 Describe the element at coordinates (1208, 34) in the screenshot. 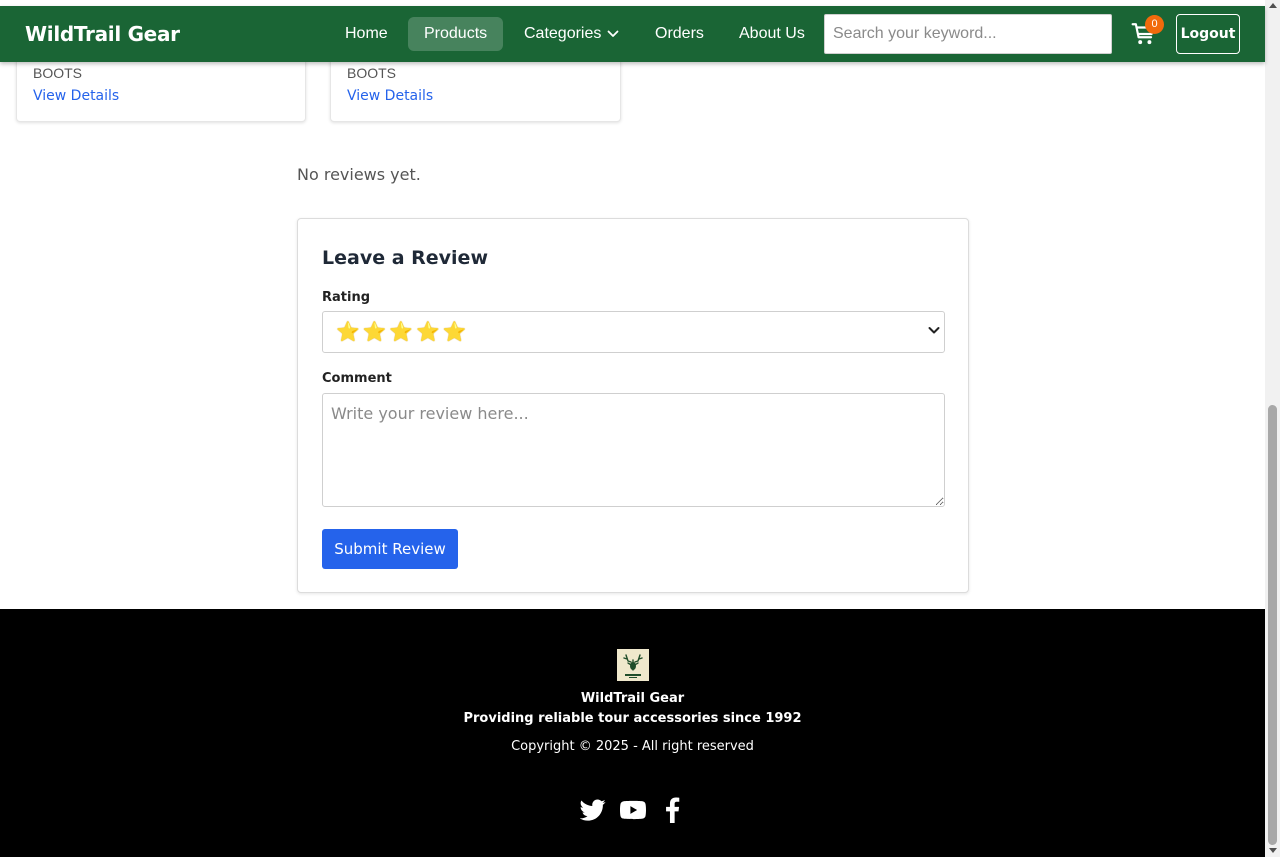

I see `logout-button: Logout` at that location.